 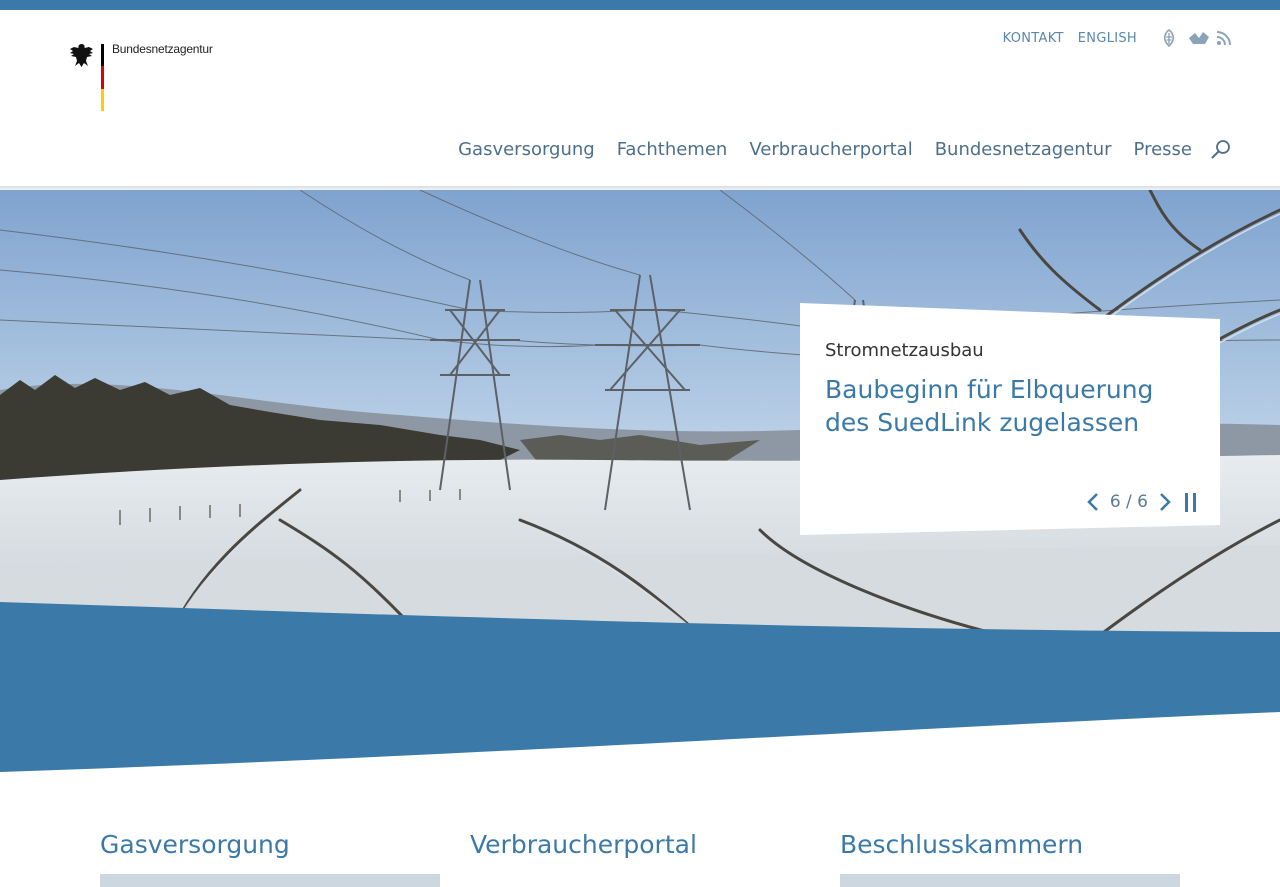 What do you see at coordinates (904, 350) in the screenshot?
I see `slide-kicker: Stromnetzausbau` at bounding box center [904, 350].